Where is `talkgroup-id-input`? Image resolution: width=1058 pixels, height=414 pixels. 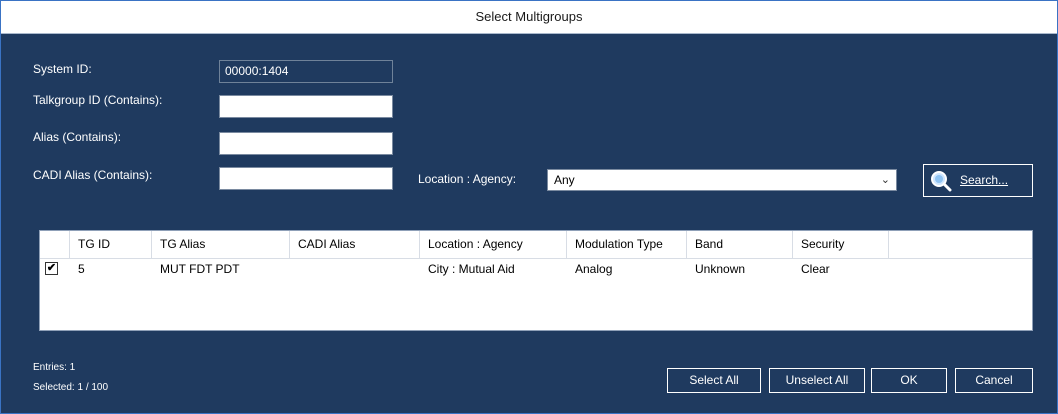
talkgroup-id-input is located at coordinates (306, 106).